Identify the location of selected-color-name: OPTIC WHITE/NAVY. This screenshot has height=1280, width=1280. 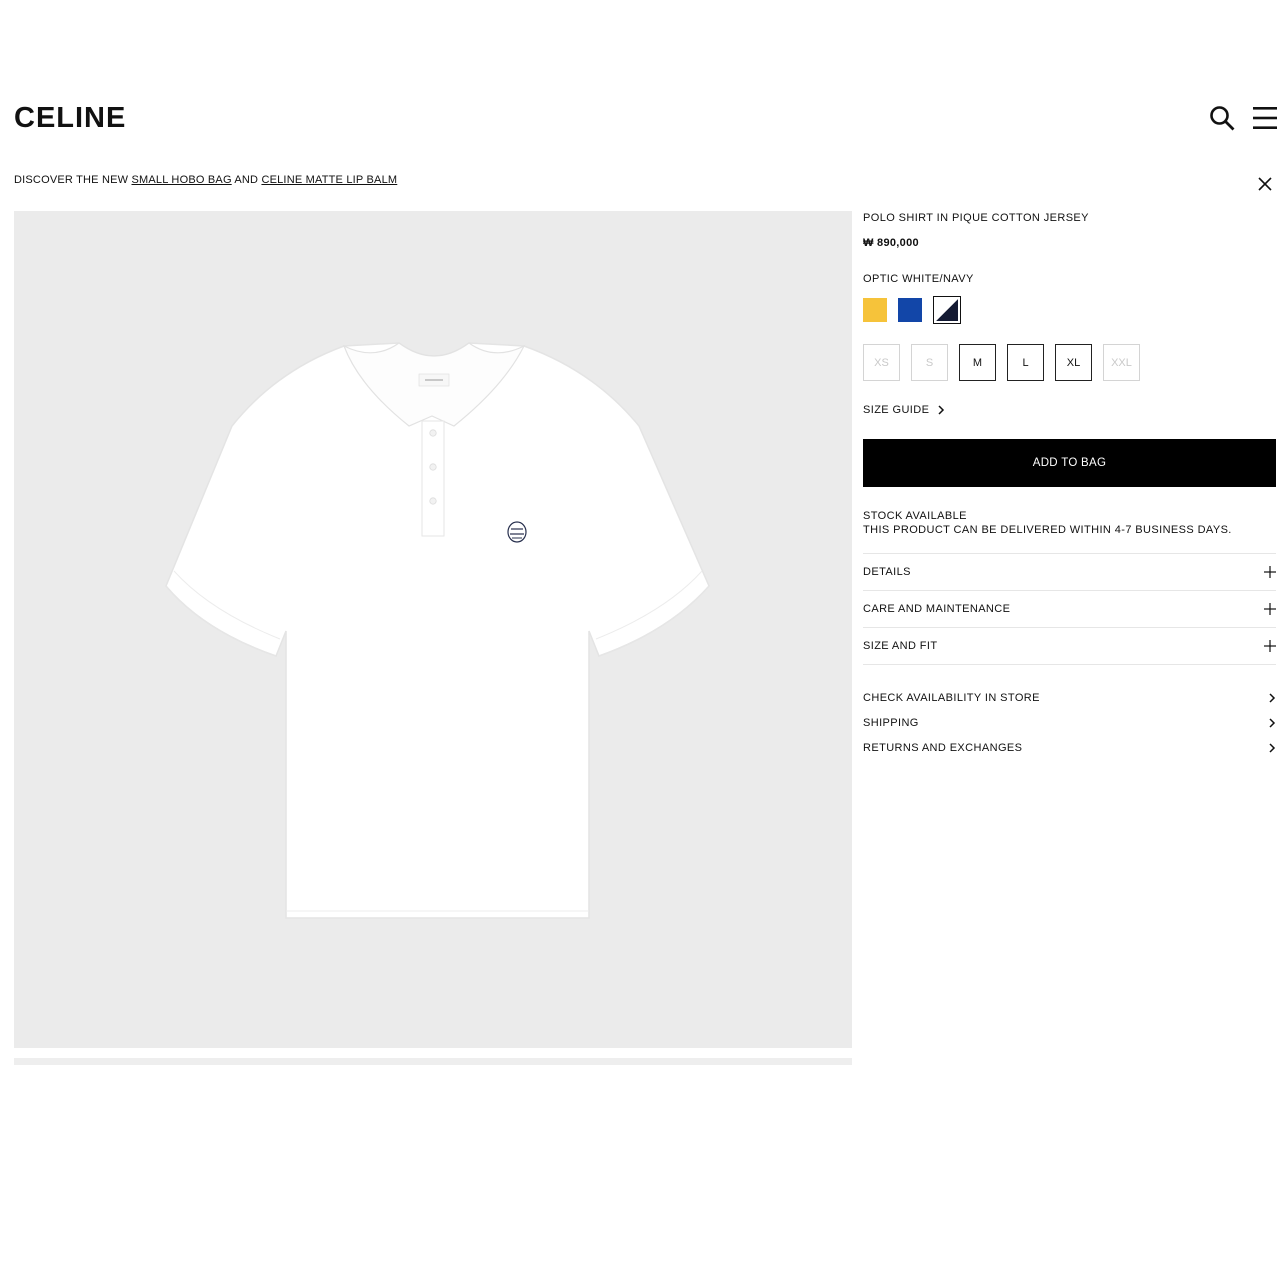
(918, 279).